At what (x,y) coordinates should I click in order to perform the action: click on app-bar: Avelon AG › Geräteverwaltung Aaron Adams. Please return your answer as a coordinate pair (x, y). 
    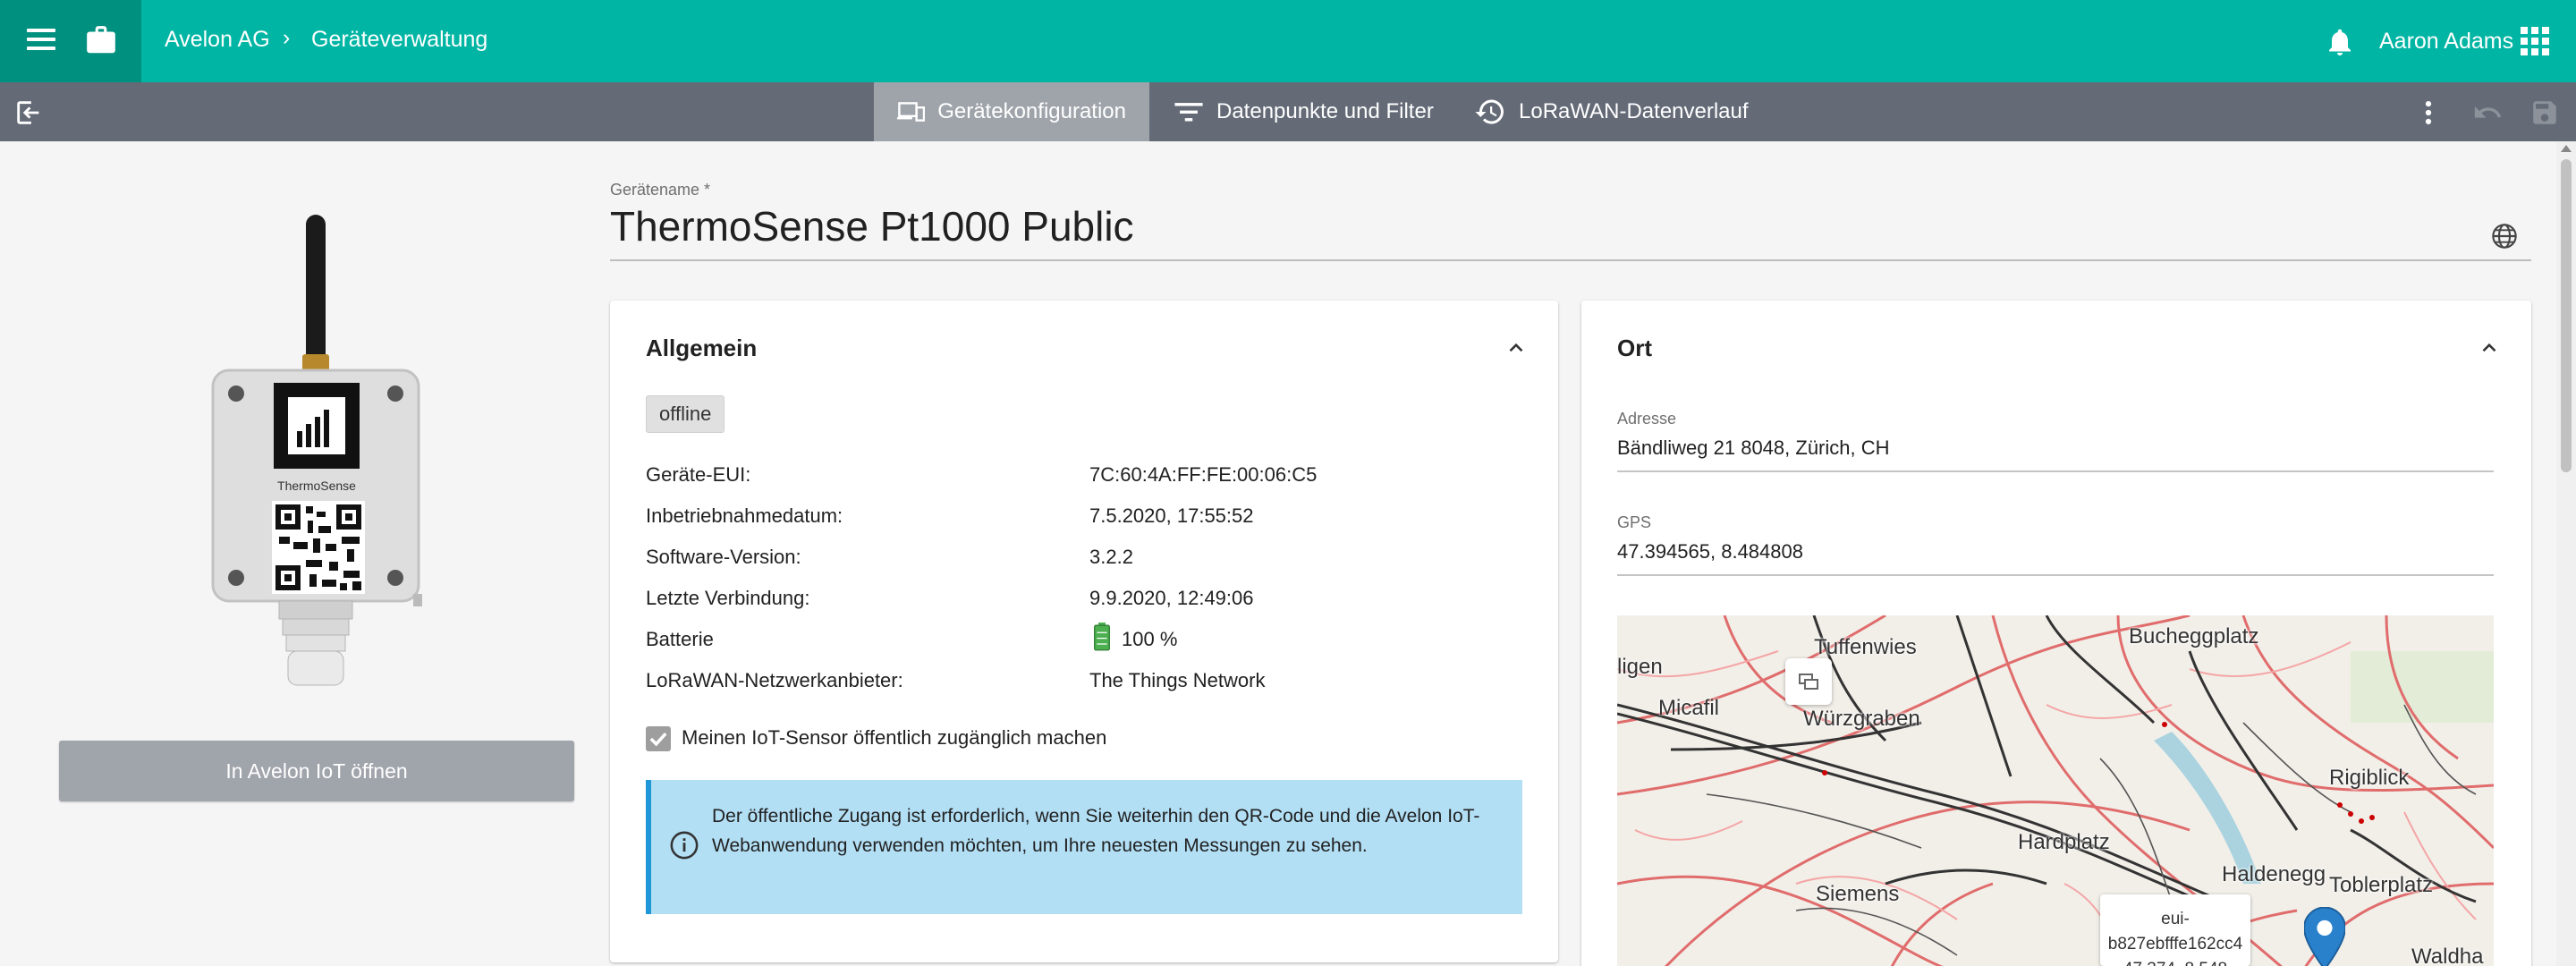
    Looking at the image, I should click on (1288, 41).